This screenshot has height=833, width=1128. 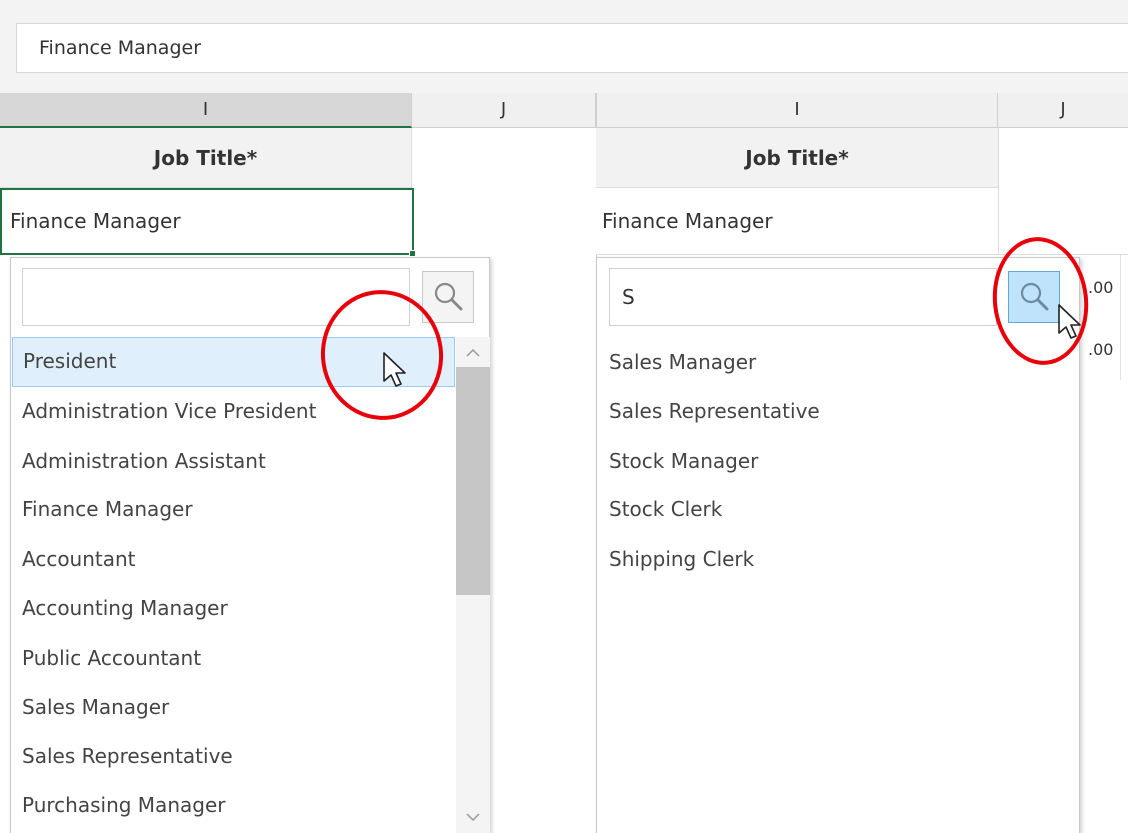 I want to click on column-j-header-cell, so click(x=1060, y=157).